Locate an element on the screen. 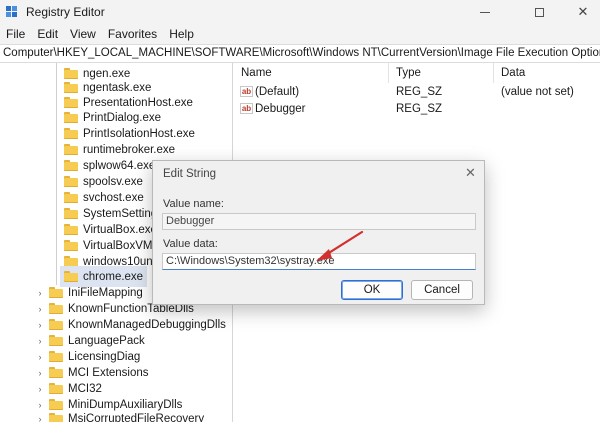 The height and width of the screenshot is (422, 600). tree-item-label: spoolsv.exe is located at coordinates (113, 181).